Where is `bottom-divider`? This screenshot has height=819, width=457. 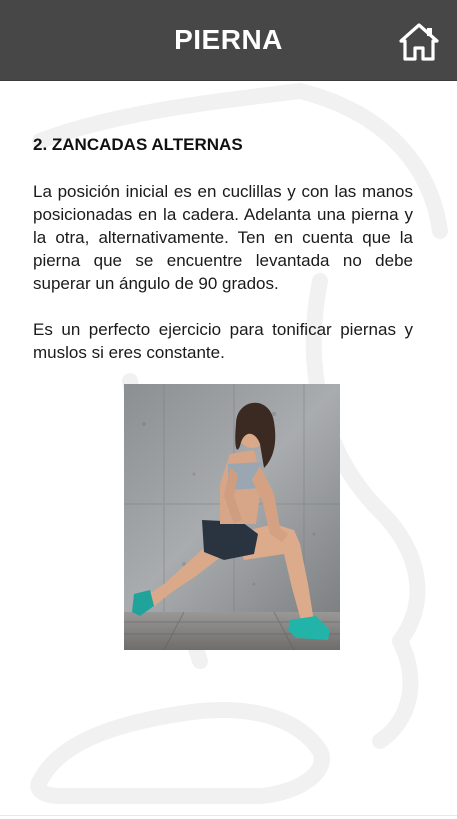
bottom-divider is located at coordinates (228, 815).